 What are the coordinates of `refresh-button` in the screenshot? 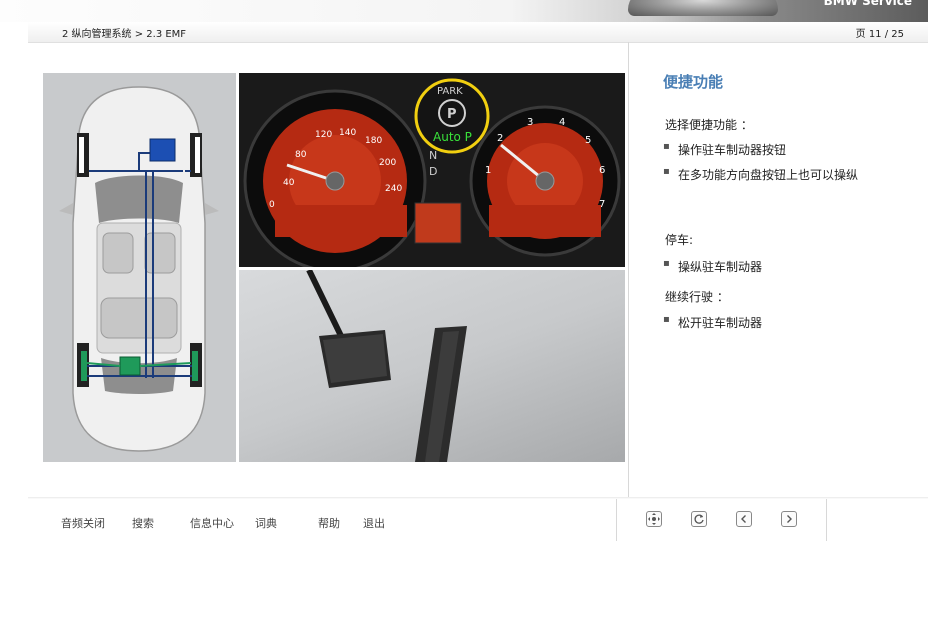 It's located at (699, 519).